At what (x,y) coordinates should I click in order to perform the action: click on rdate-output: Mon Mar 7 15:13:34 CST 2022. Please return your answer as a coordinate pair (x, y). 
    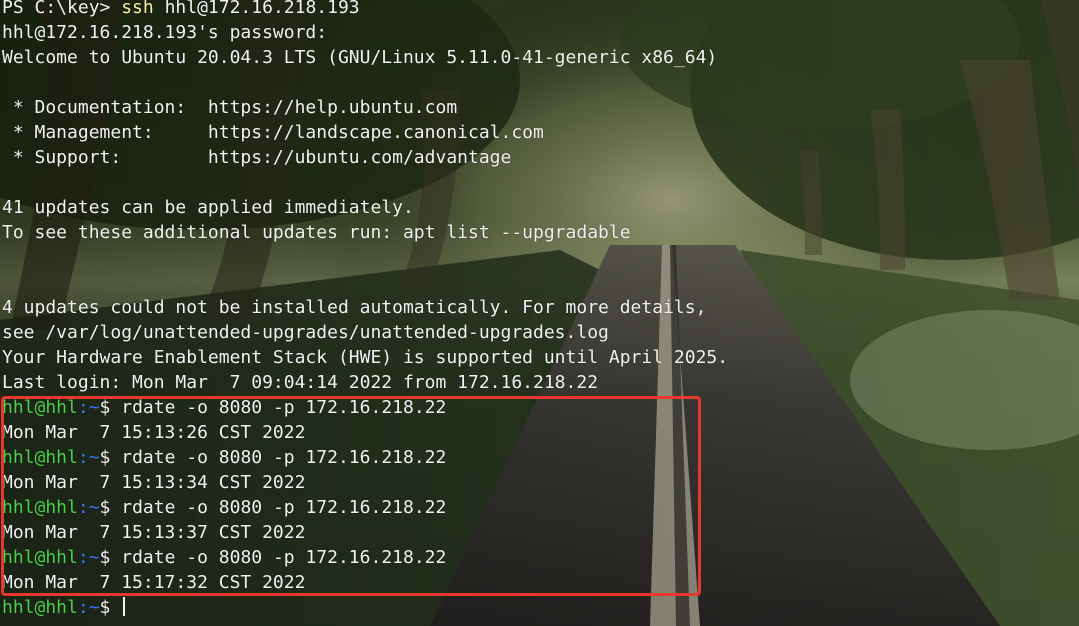
    Looking at the image, I should click on (154, 482).